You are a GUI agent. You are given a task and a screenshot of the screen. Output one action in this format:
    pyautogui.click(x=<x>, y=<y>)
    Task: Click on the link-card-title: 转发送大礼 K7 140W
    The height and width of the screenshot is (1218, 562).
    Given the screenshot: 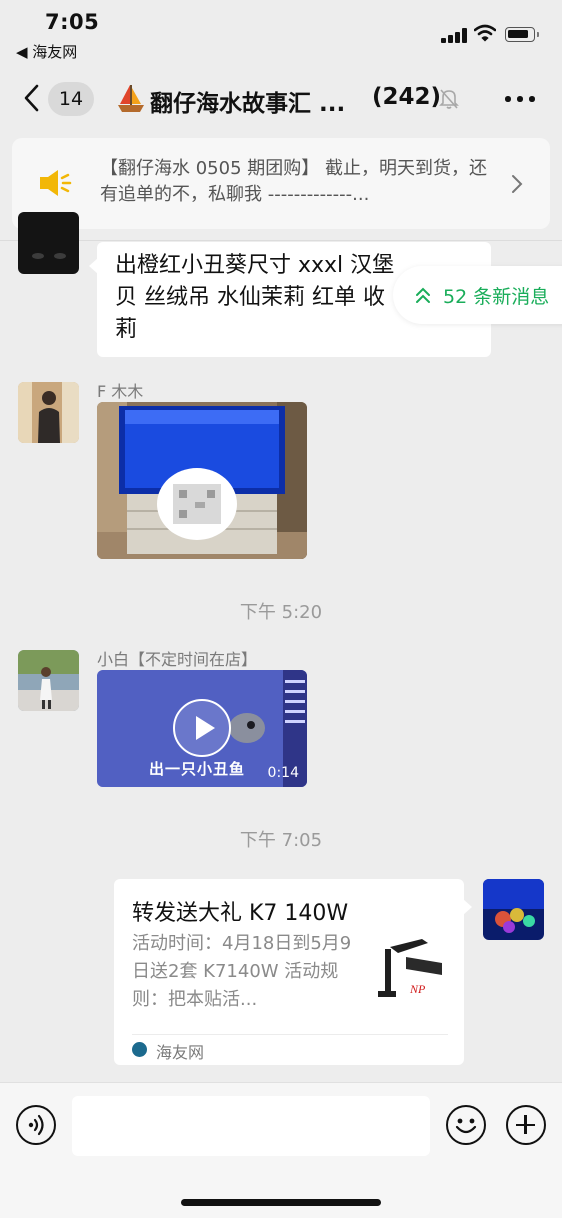 What is the action you would take?
    pyautogui.click(x=240, y=913)
    